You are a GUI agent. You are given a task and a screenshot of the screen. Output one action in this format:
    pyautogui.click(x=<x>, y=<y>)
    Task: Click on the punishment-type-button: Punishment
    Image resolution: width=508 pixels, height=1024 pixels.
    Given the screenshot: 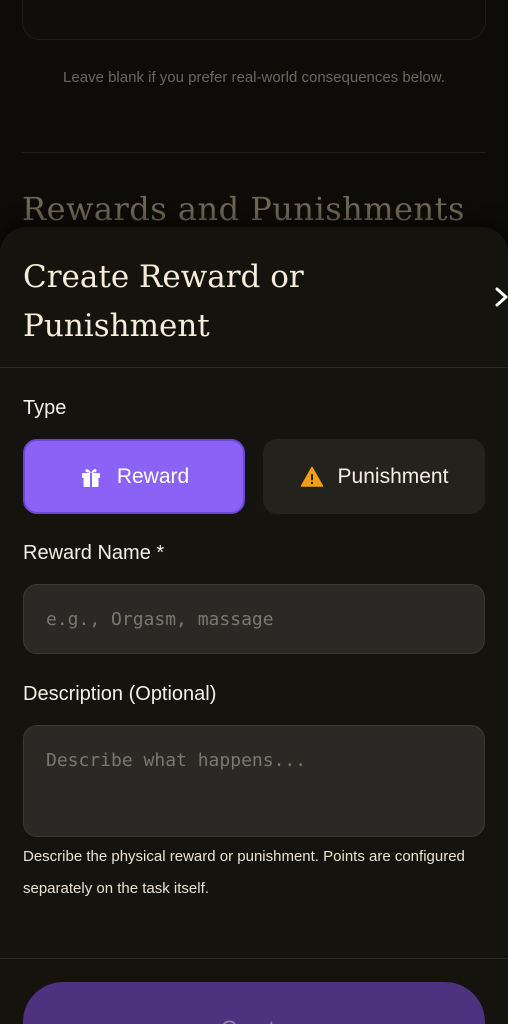 What is the action you would take?
    pyautogui.click(x=374, y=476)
    